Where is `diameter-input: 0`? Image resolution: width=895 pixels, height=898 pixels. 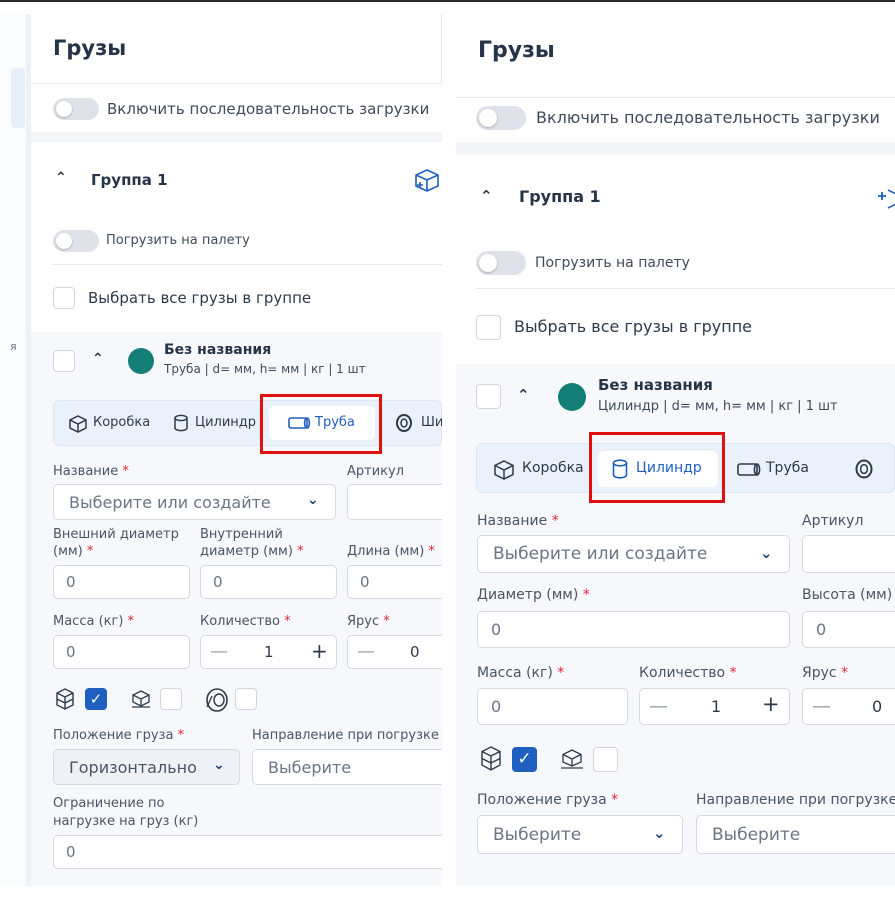
diameter-input: 0 is located at coordinates (633, 629).